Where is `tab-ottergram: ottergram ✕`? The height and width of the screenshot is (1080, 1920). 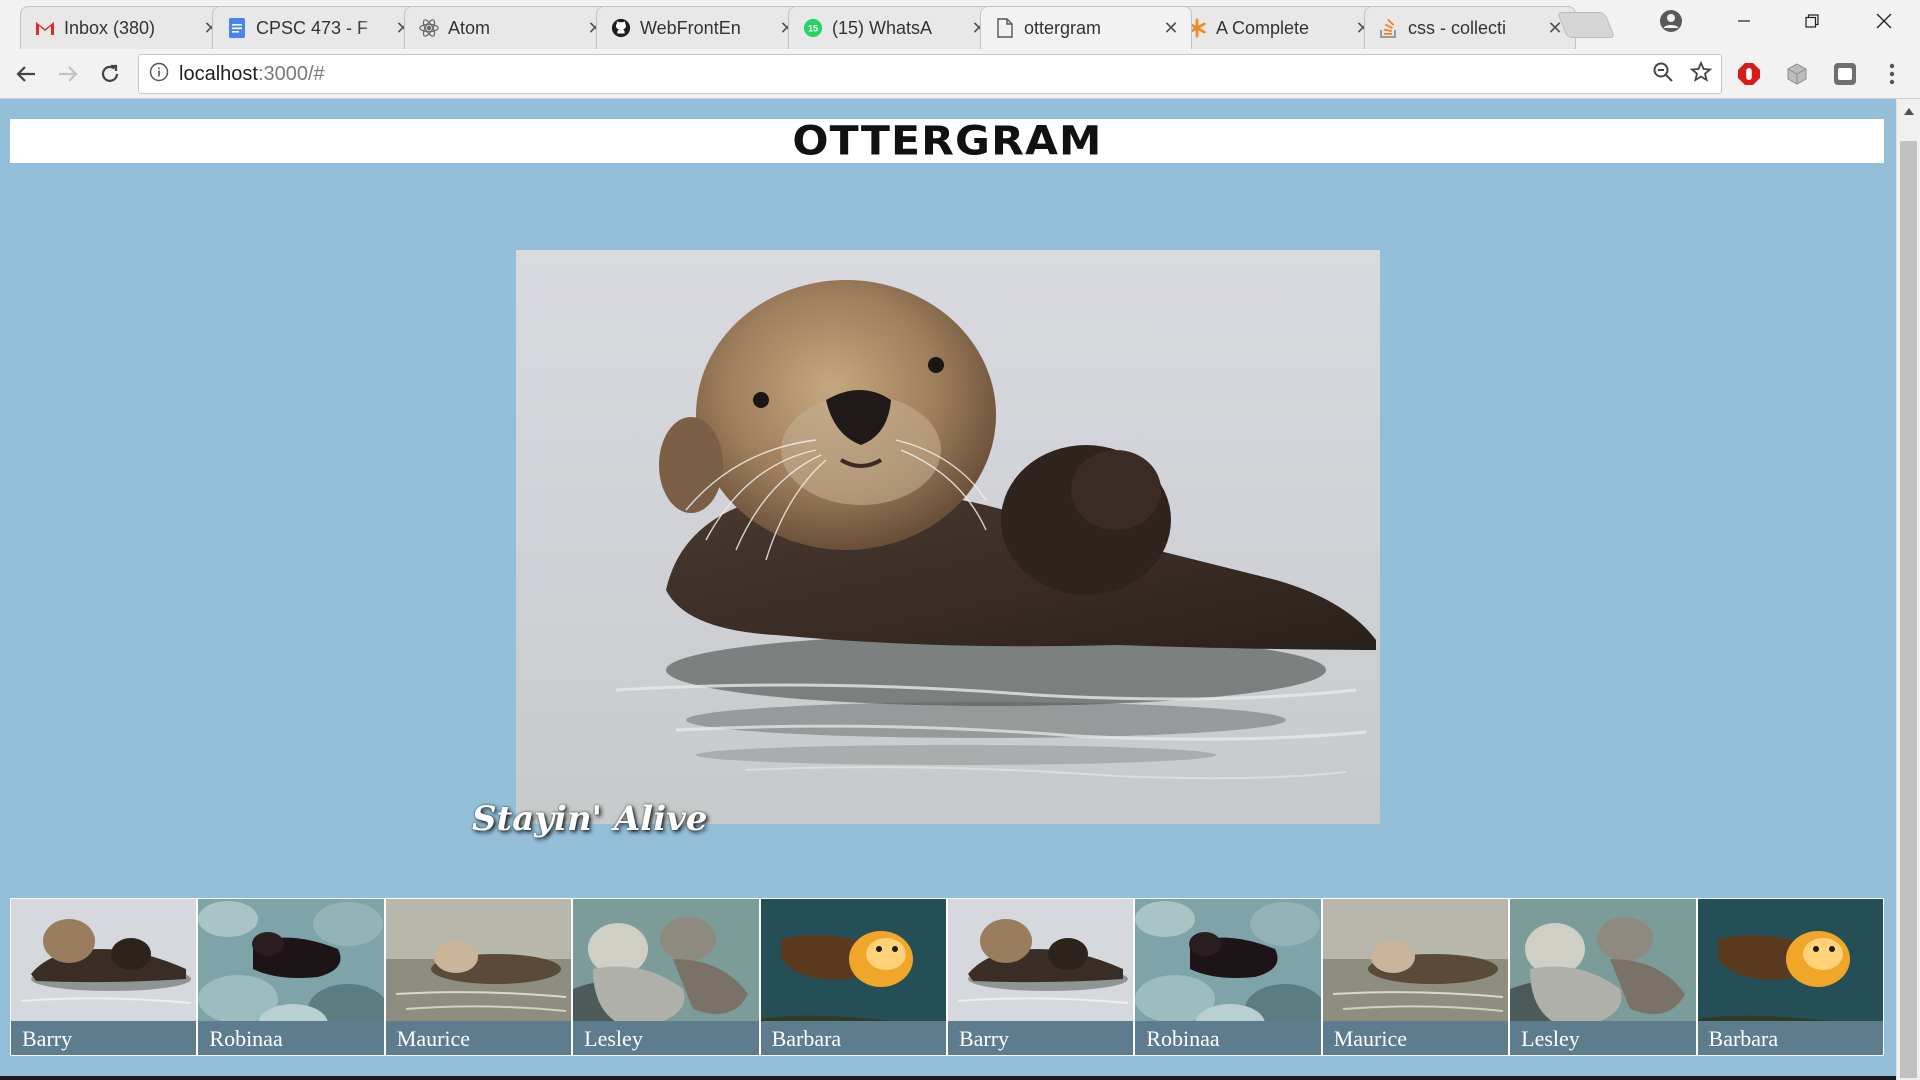 tab-ottergram: ottergram ✕ is located at coordinates (1086, 27).